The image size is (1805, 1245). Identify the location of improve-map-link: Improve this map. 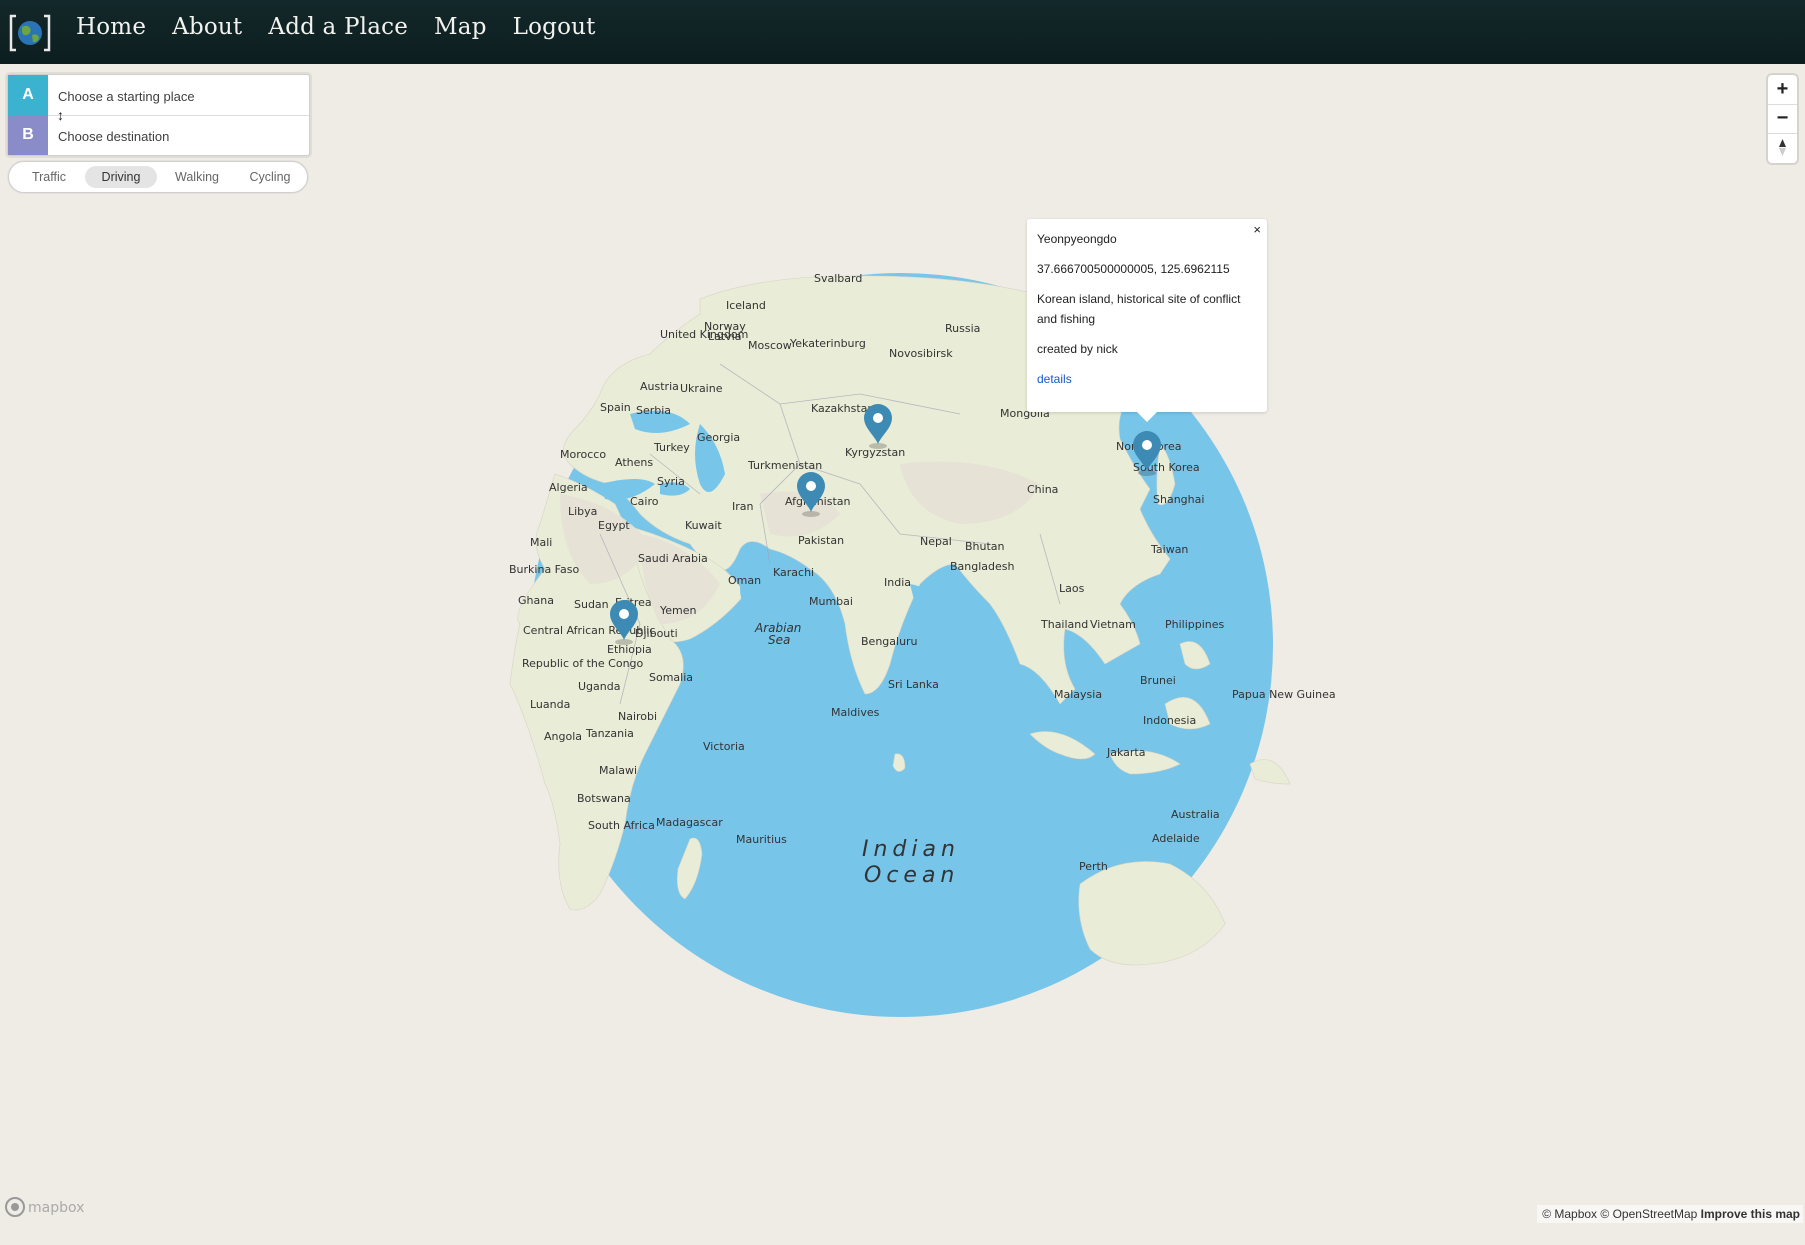
(1750, 1214).